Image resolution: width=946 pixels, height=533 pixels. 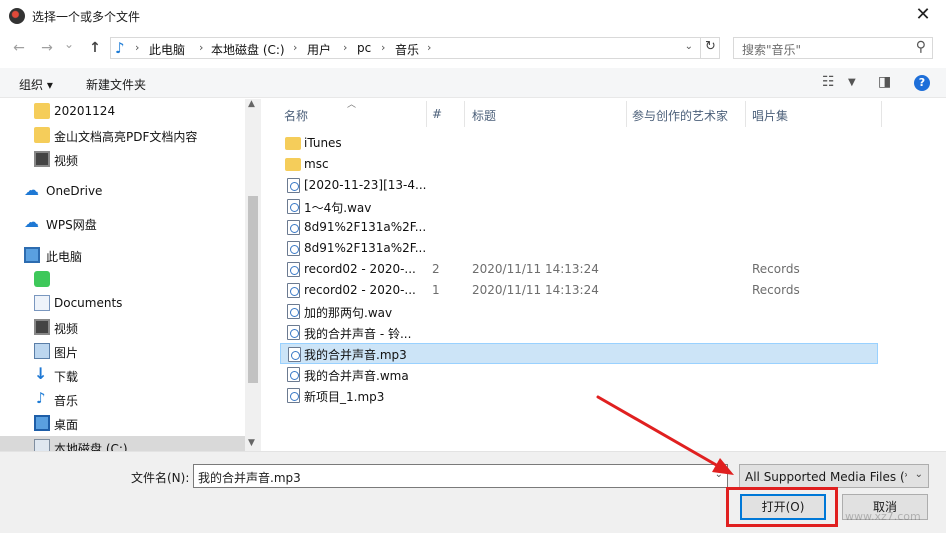 I want to click on chevron-down-icon: ▼, so click(x=852, y=82).